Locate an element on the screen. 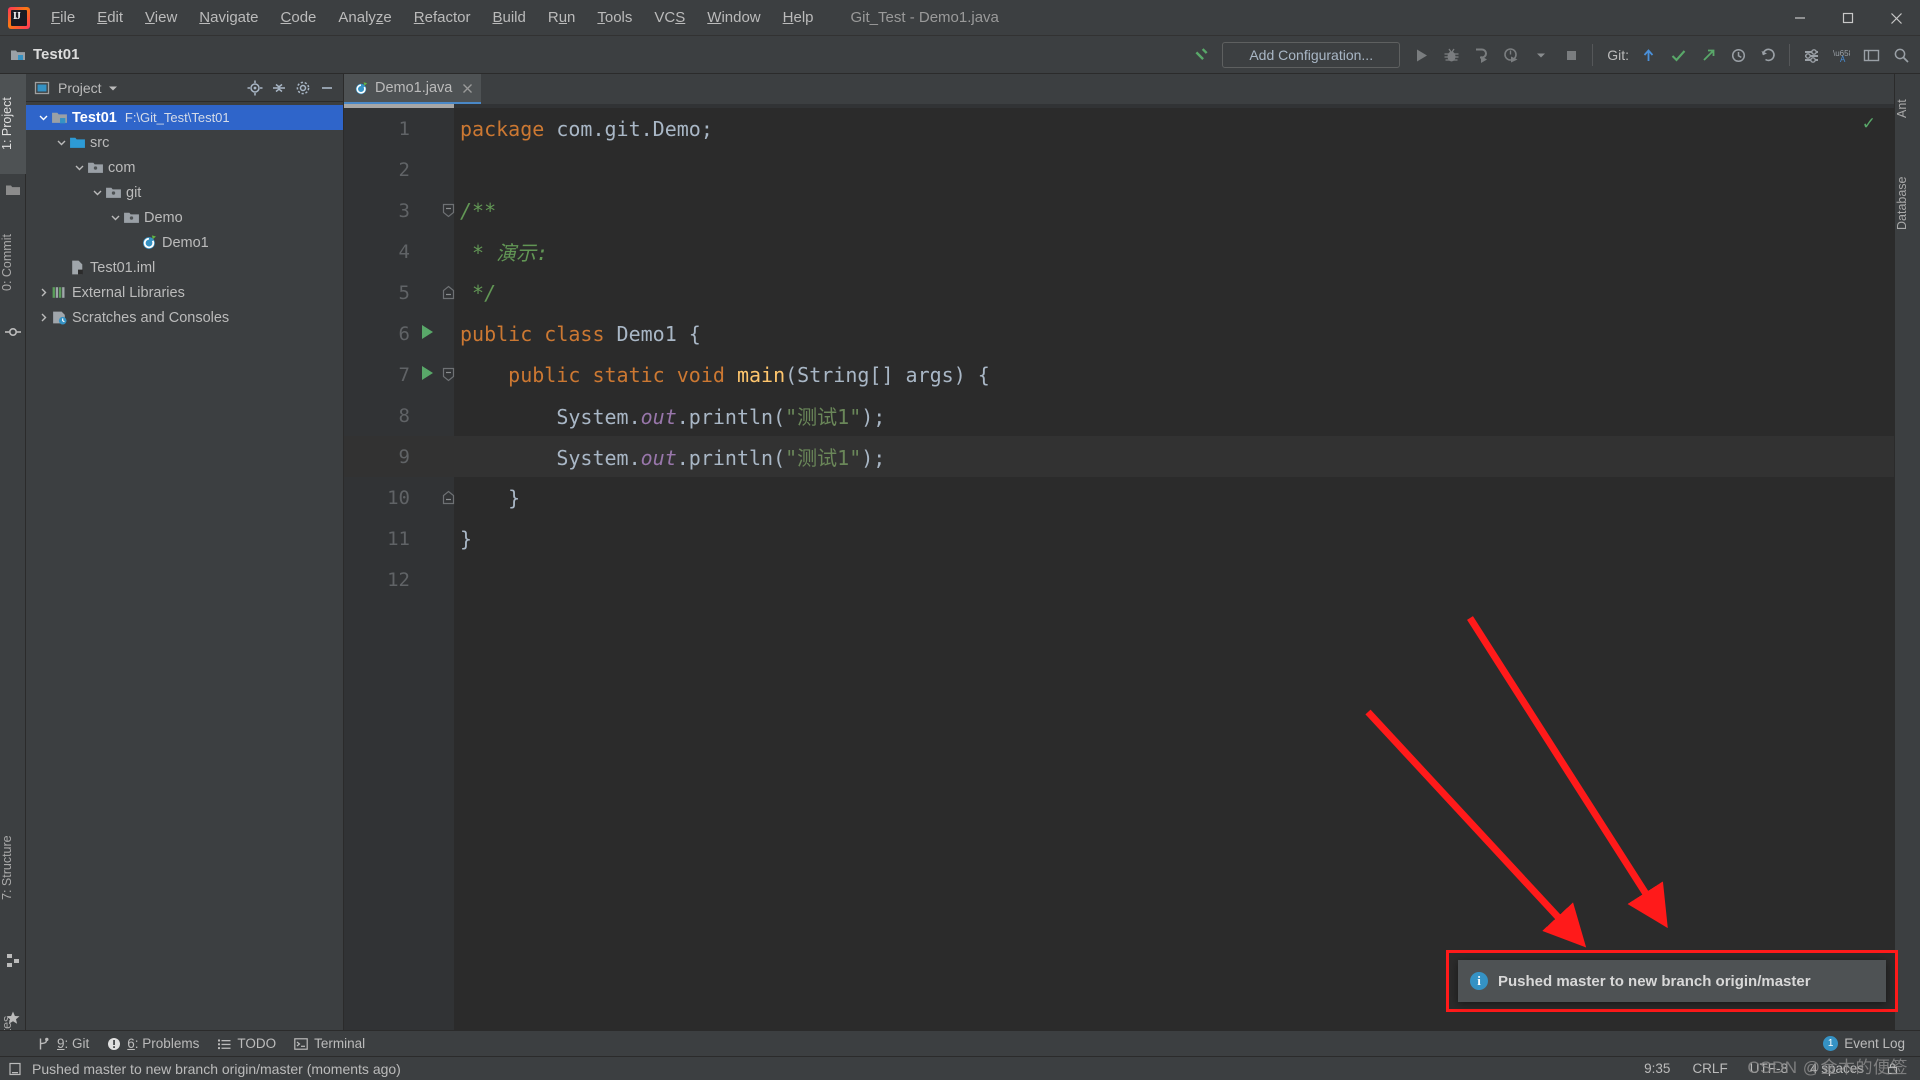 This screenshot has width=1920, height=1080. hammer-icon is located at coordinates (1201, 55).